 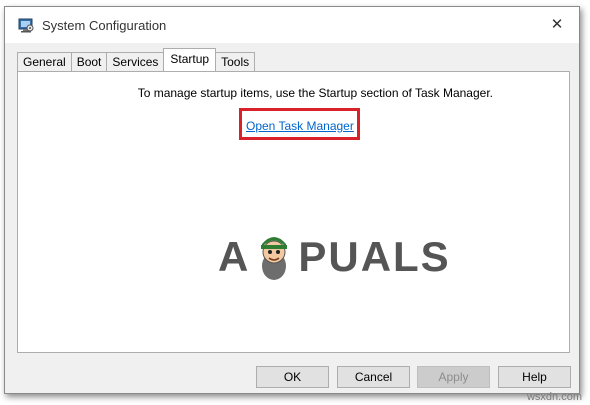 I want to click on window-title: System Configuration, so click(x=104, y=25).